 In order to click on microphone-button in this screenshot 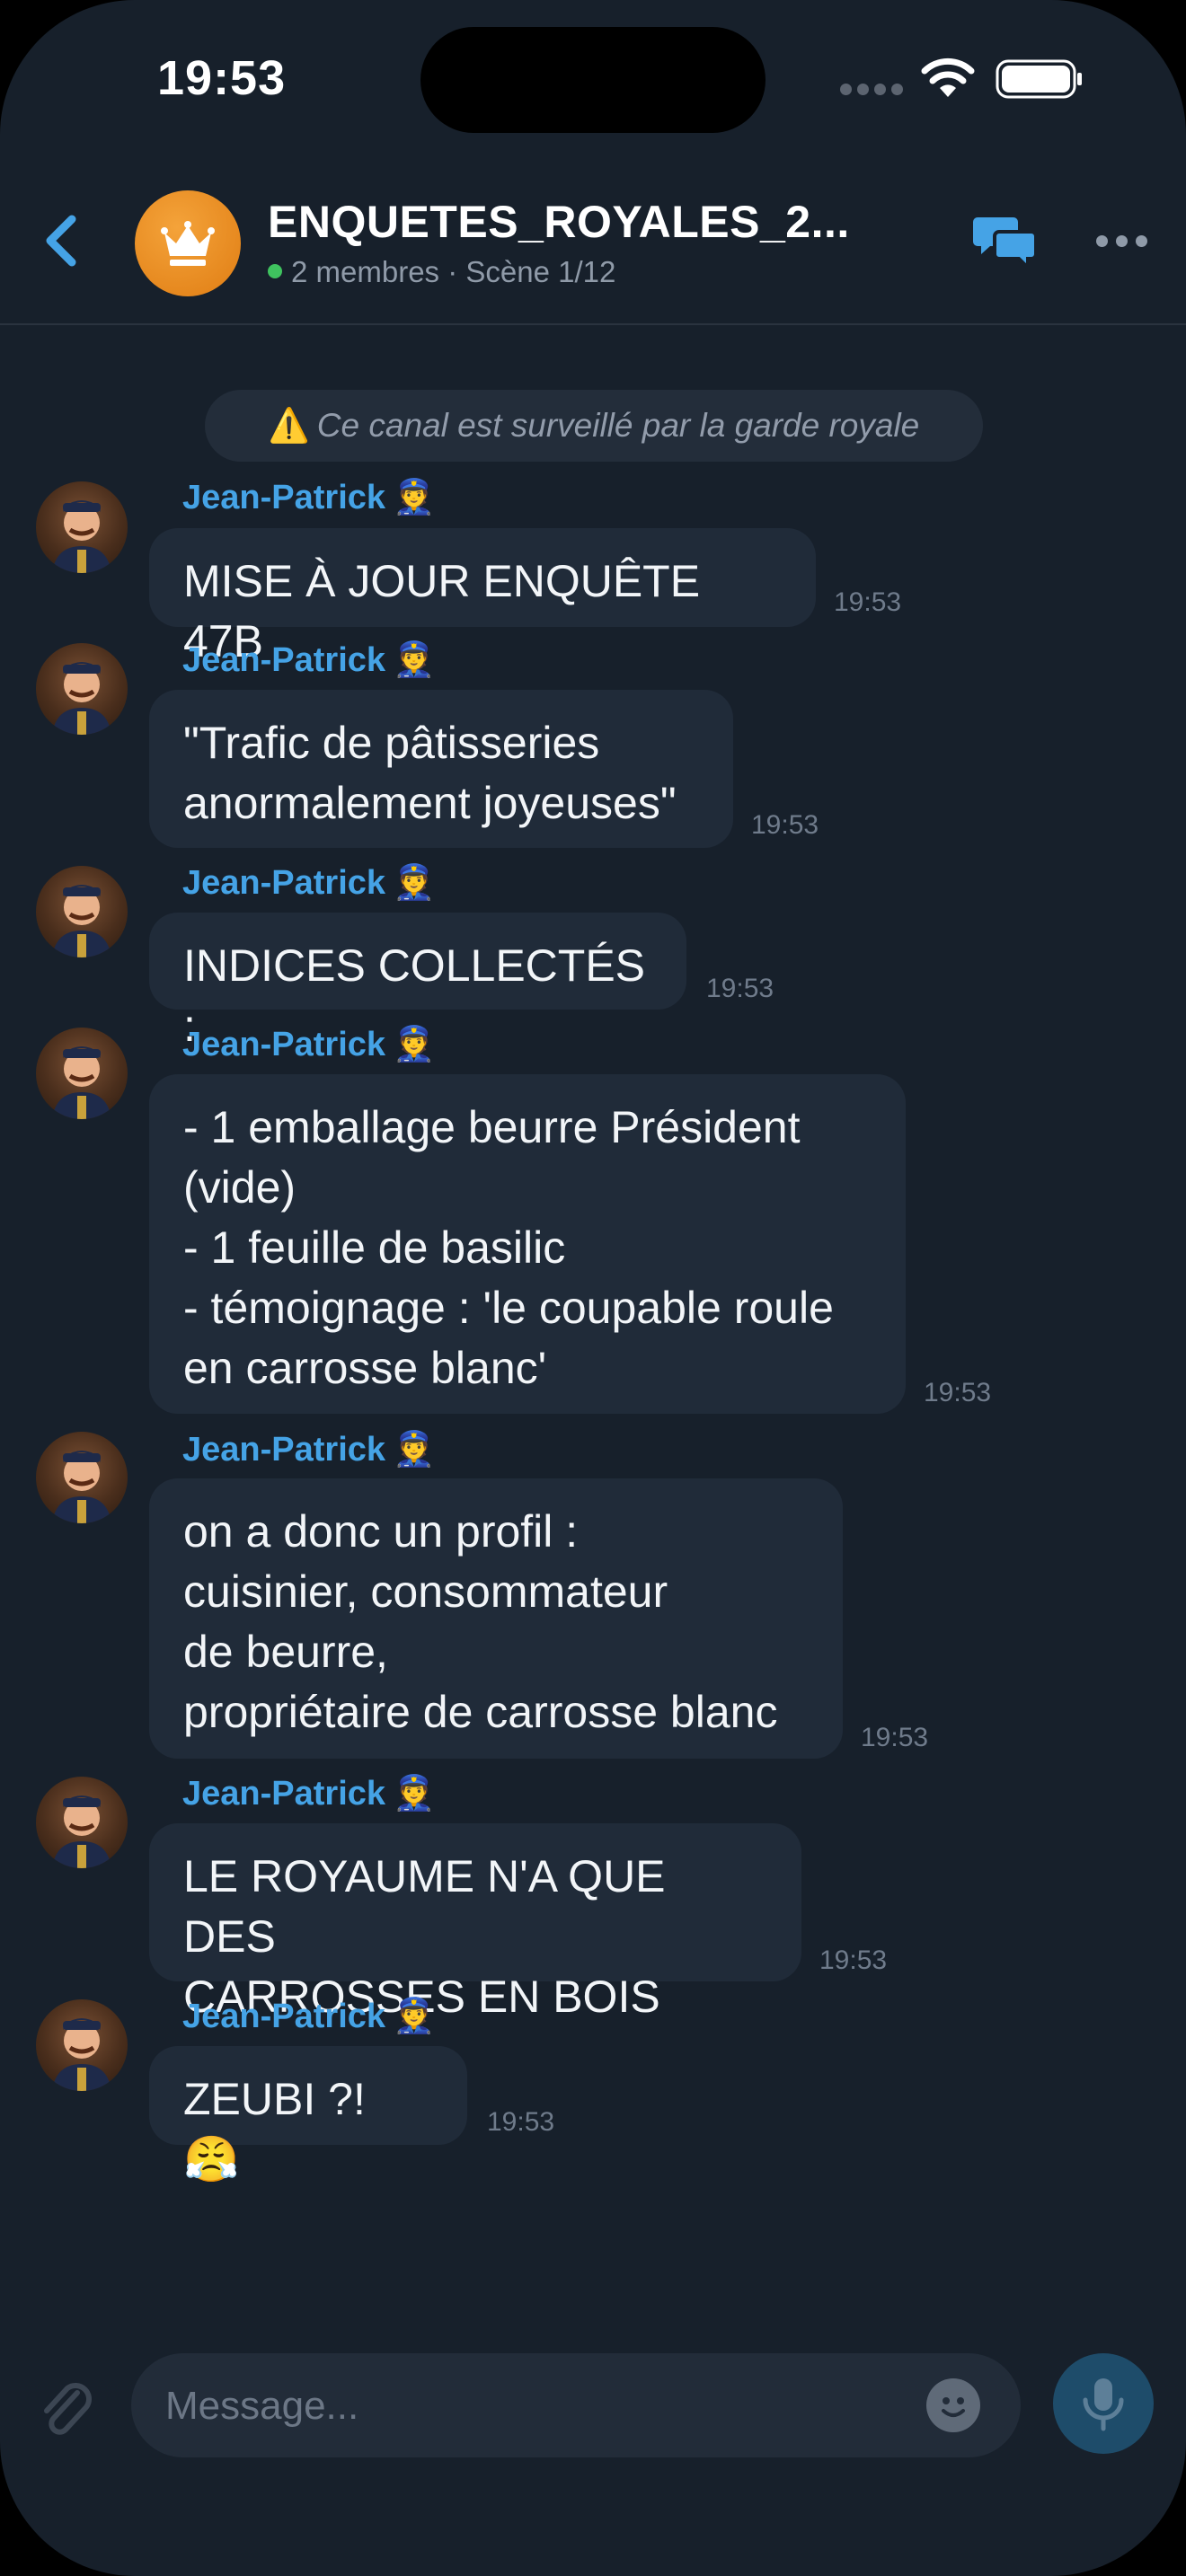, I will do `click(1103, 2403)`.